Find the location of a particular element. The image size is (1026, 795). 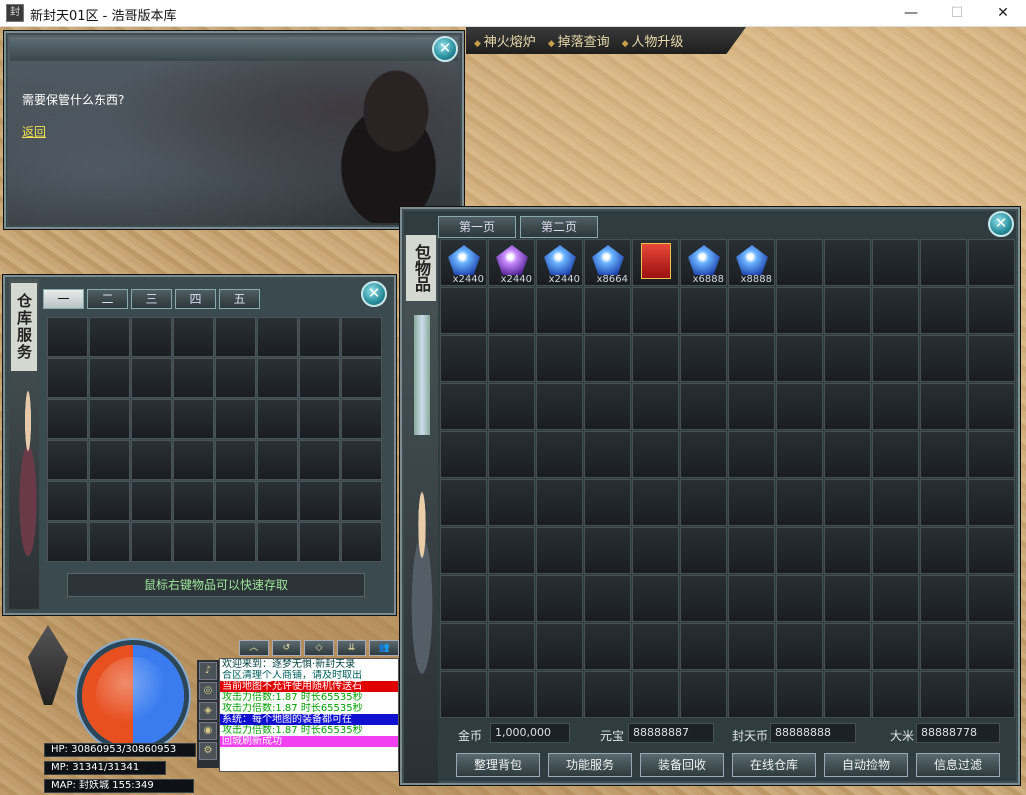

bag-slot: x8888 is located at coordinates (751, 262).